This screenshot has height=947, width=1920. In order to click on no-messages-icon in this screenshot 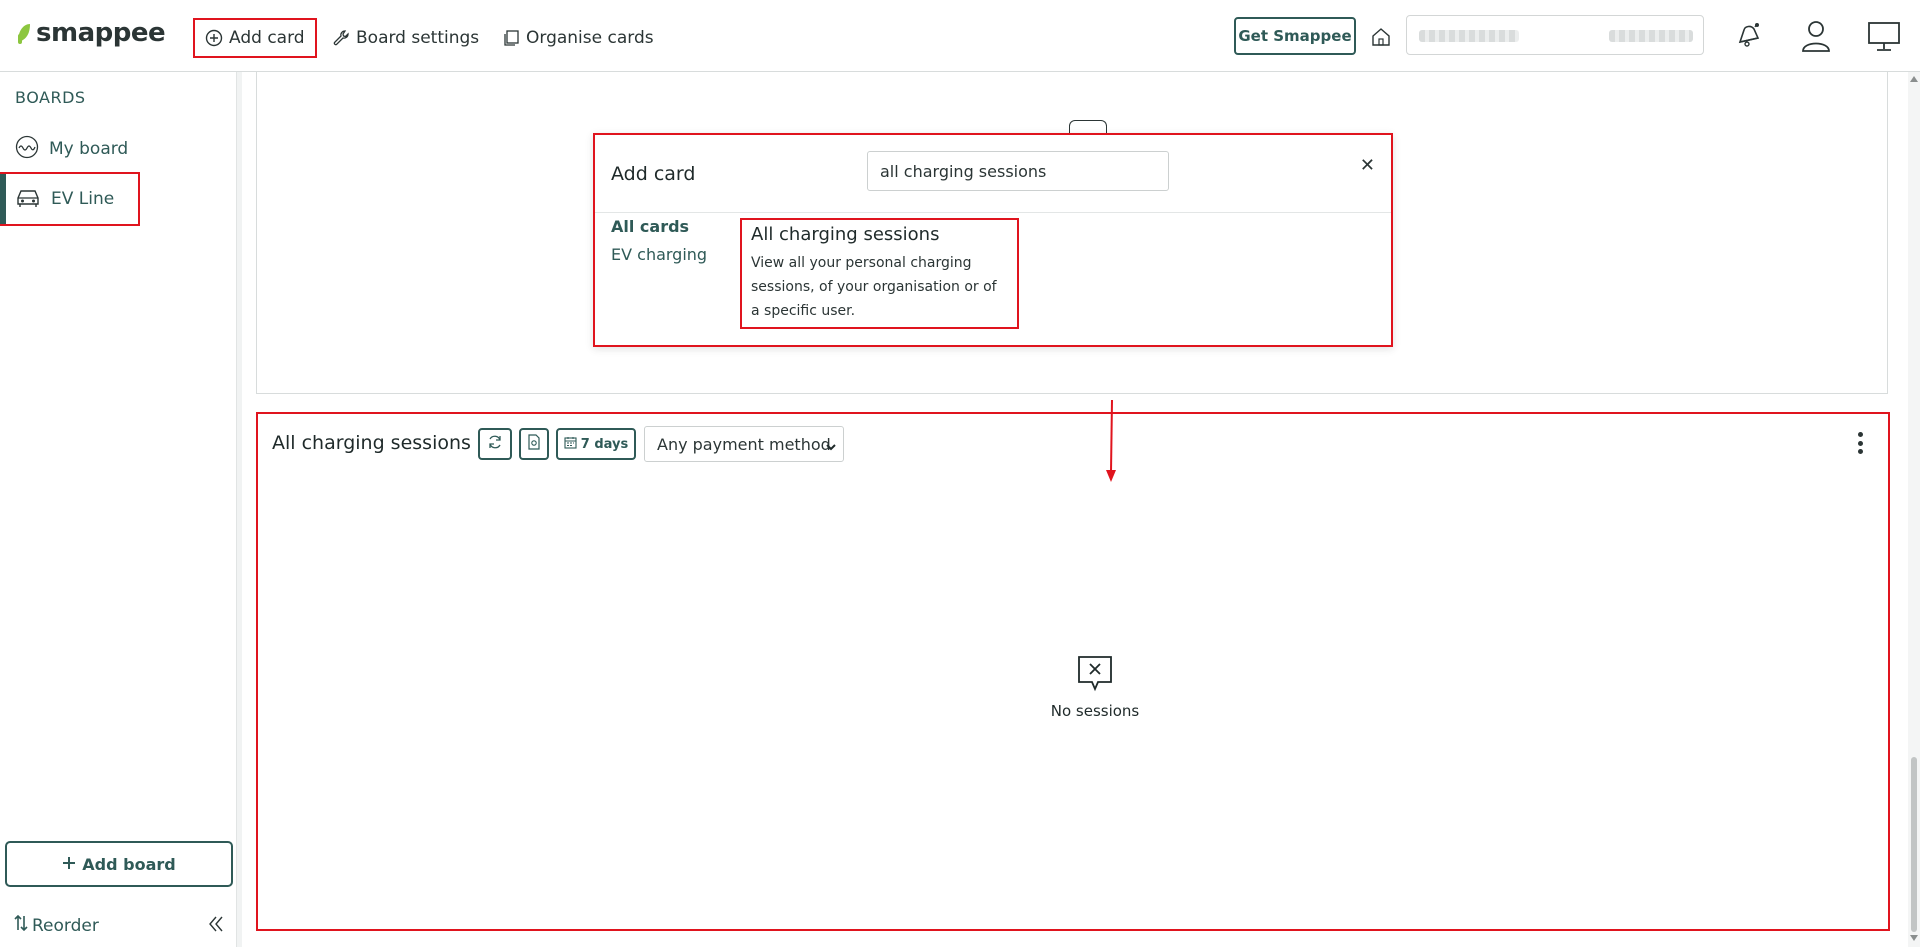, I will do `click(1095, 676)`.